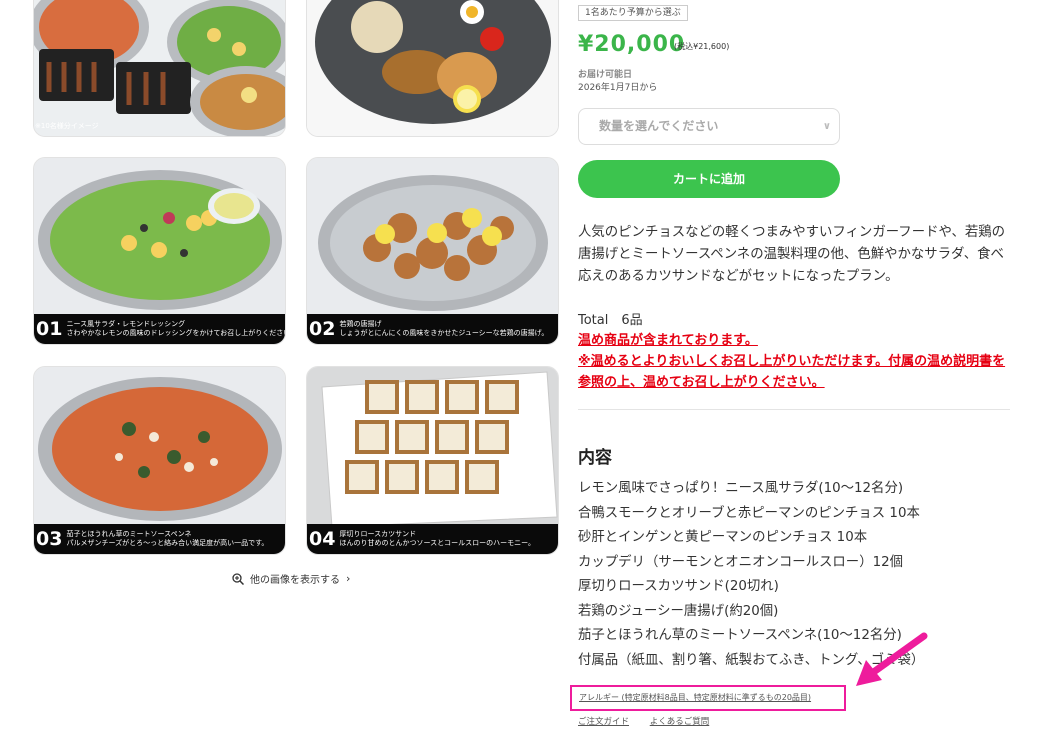 Image resolution: width=1037 pixels, height=743 pixels. Describe the element at coordinates (159, 238) in the screenshot. I see `food-photo-nicoise-salad` at that location.